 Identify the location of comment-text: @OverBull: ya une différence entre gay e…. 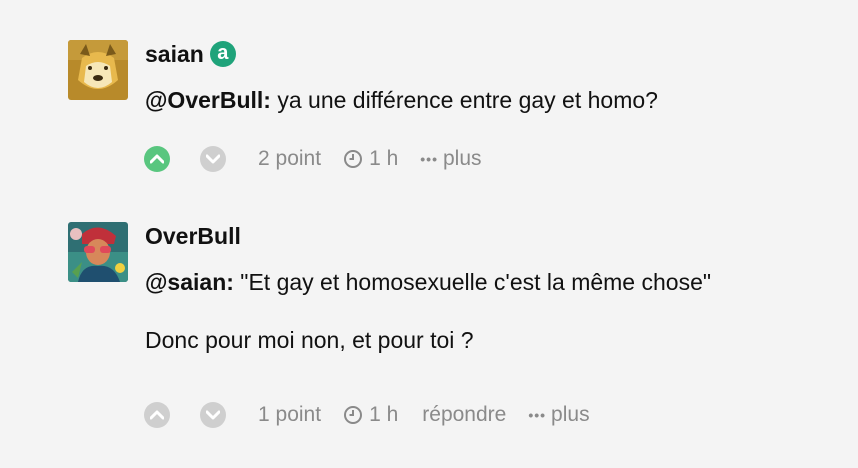
(485, 100).